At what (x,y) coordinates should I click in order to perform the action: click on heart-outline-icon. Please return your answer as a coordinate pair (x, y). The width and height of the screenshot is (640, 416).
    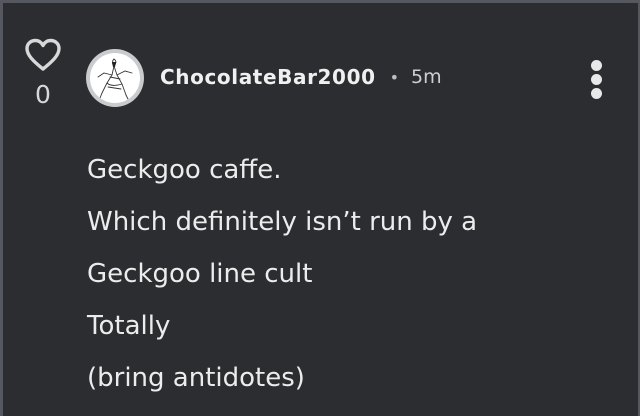
    Looking at the image, I should click on (43, 54).